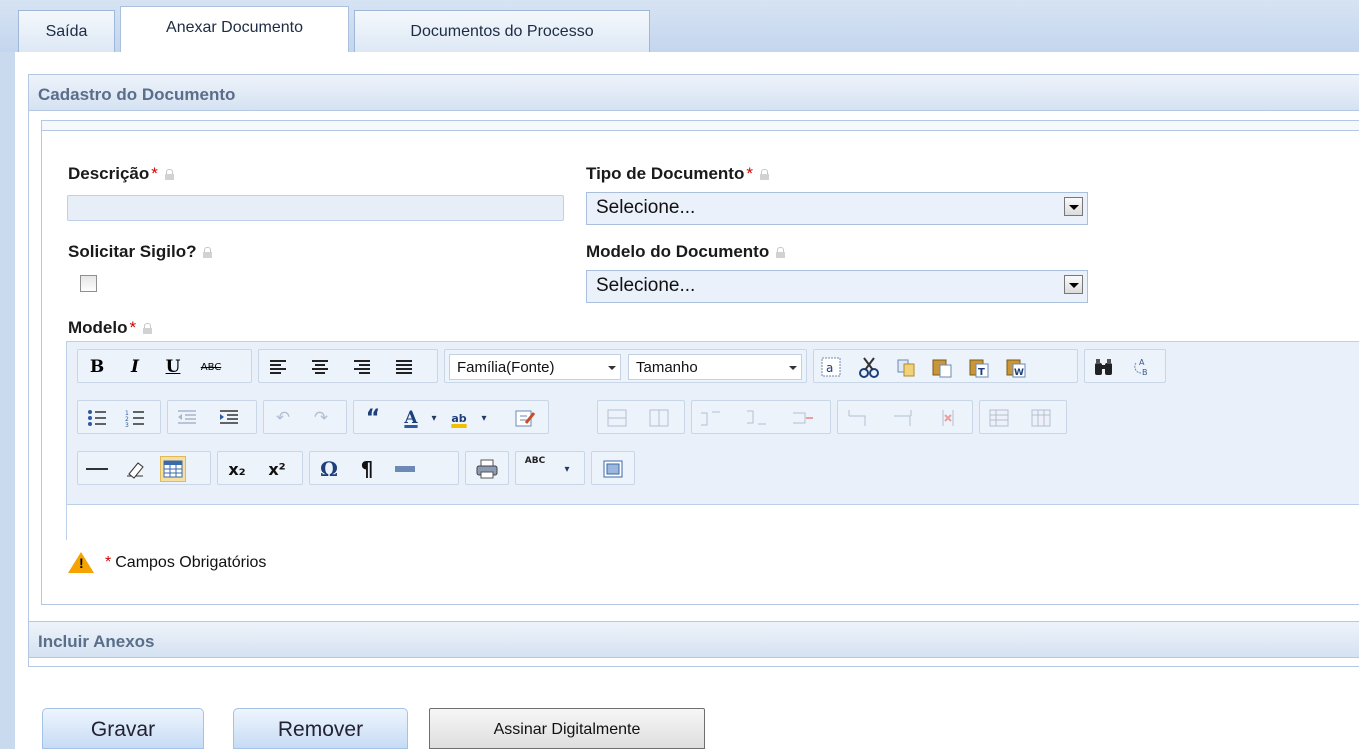 The width and height of the screenshot is (1359, 749). I want to click on svg-text: a, so click(829, 368).